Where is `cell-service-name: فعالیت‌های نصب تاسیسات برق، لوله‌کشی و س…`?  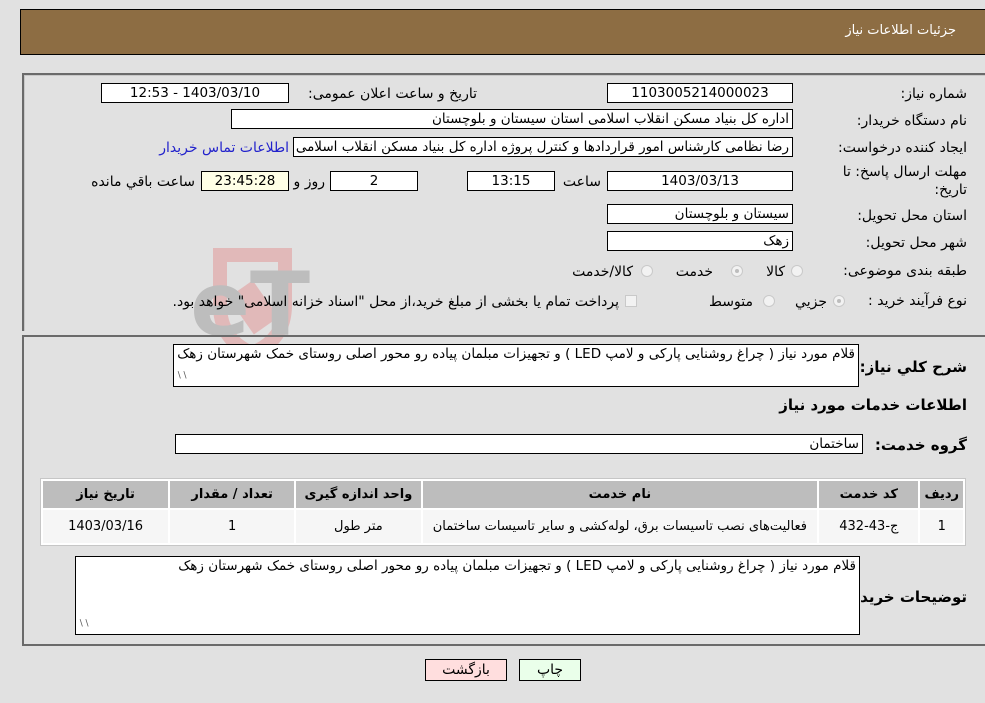
cell-service-name: فعالیت‌های نصب تاسیسات برق، لوله‌کشی و س… is located at coordinates (620, 526).